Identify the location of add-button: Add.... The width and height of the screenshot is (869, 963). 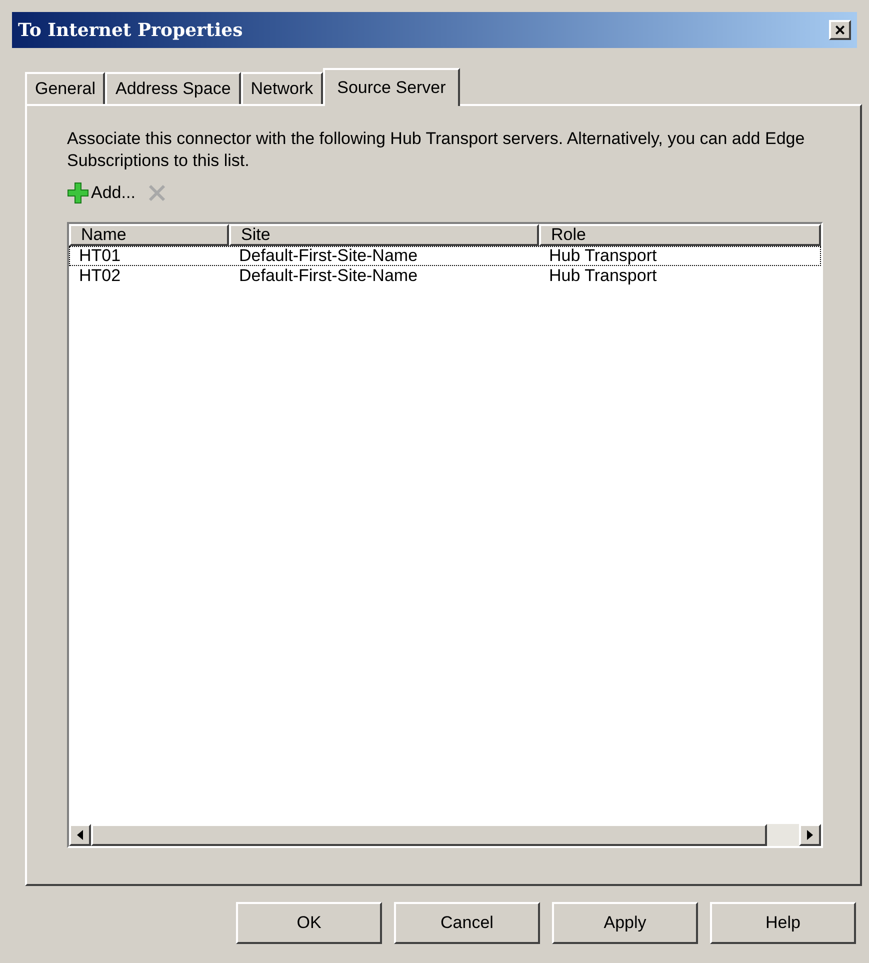
(101, 193).